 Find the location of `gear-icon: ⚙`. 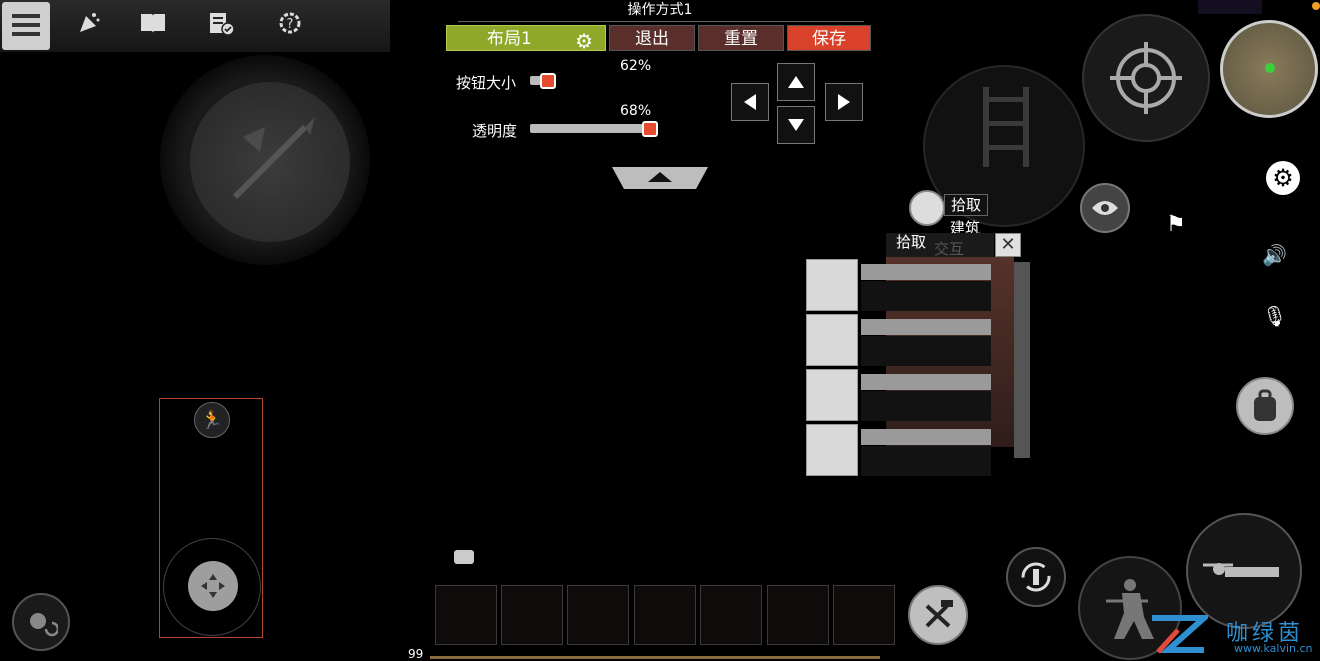

gear-icon: ⚙ is located at coordinates (584, 41).